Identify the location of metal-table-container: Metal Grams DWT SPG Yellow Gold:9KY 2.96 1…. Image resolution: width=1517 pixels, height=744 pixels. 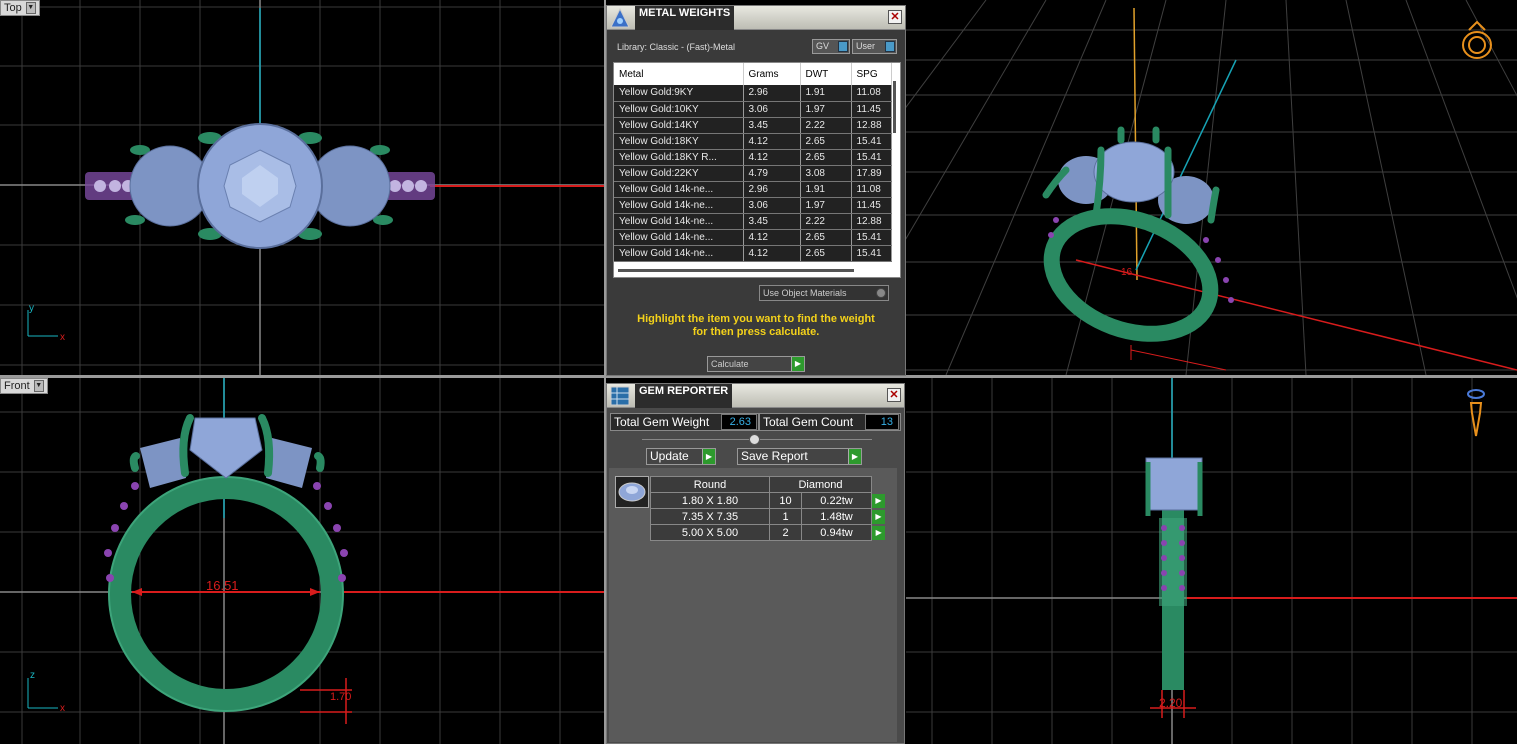
(757, 170).